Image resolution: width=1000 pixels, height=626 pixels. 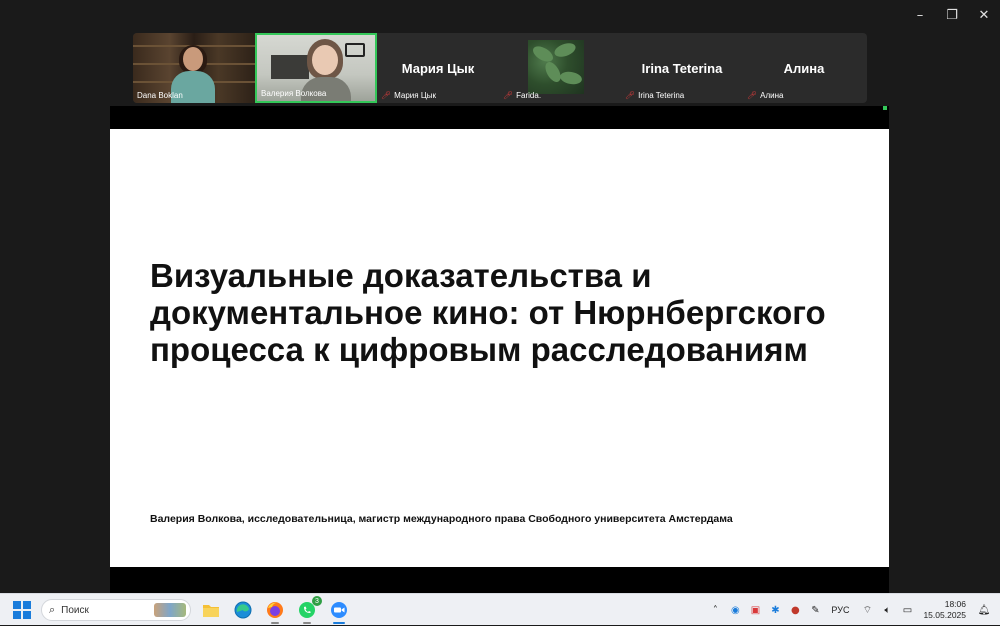 I want to click on participant-name: 🎤︎ Irina Teterina, so click(x=655, y=95).